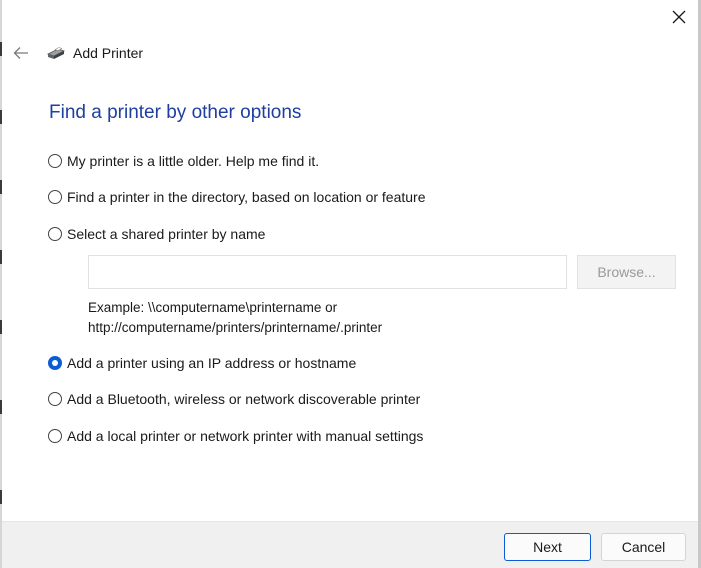 The image size is (701, 568). I want to click on example-line: Example: \\computername\printername or, so click(213, 307).